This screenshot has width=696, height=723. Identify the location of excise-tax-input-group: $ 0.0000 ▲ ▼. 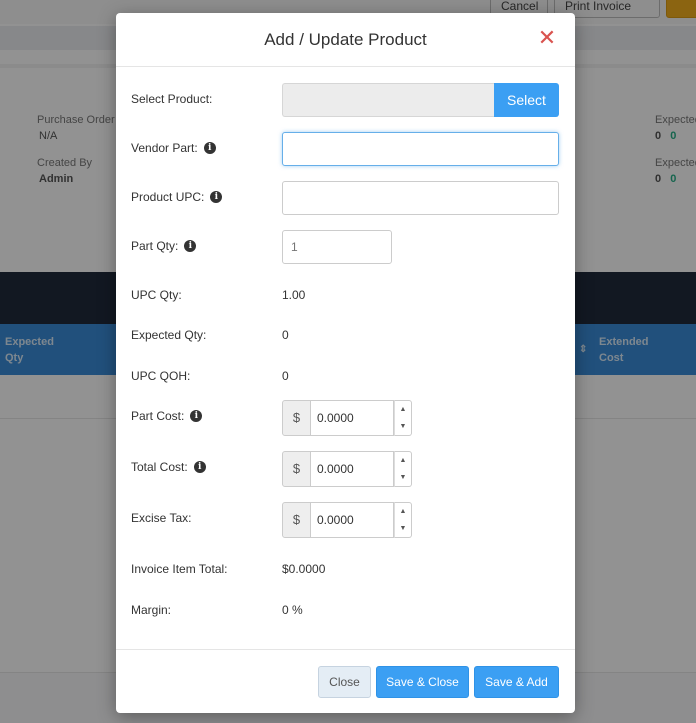
(347, 520).